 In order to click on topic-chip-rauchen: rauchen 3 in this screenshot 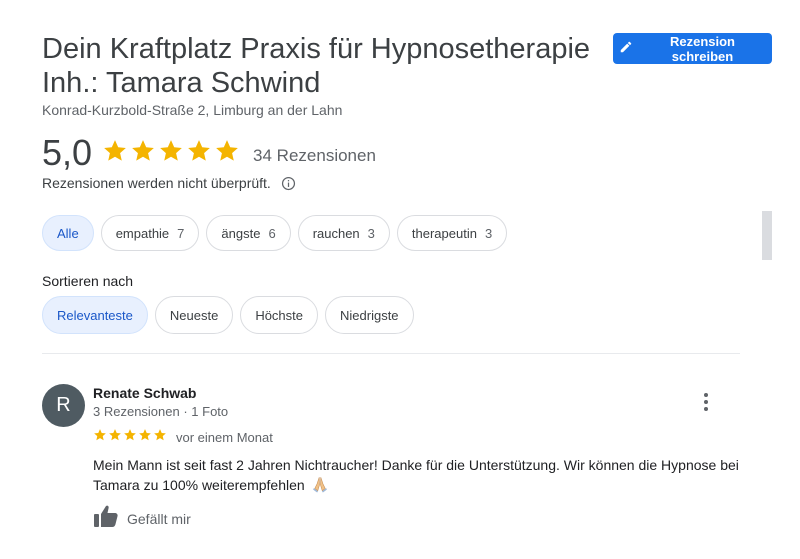, I will do `click(343, 233)`.